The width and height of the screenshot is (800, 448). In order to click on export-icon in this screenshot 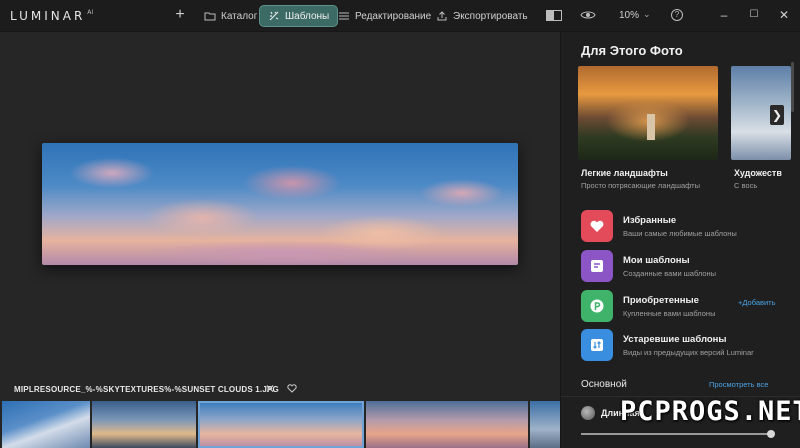, I will do `click(442, 16)`.